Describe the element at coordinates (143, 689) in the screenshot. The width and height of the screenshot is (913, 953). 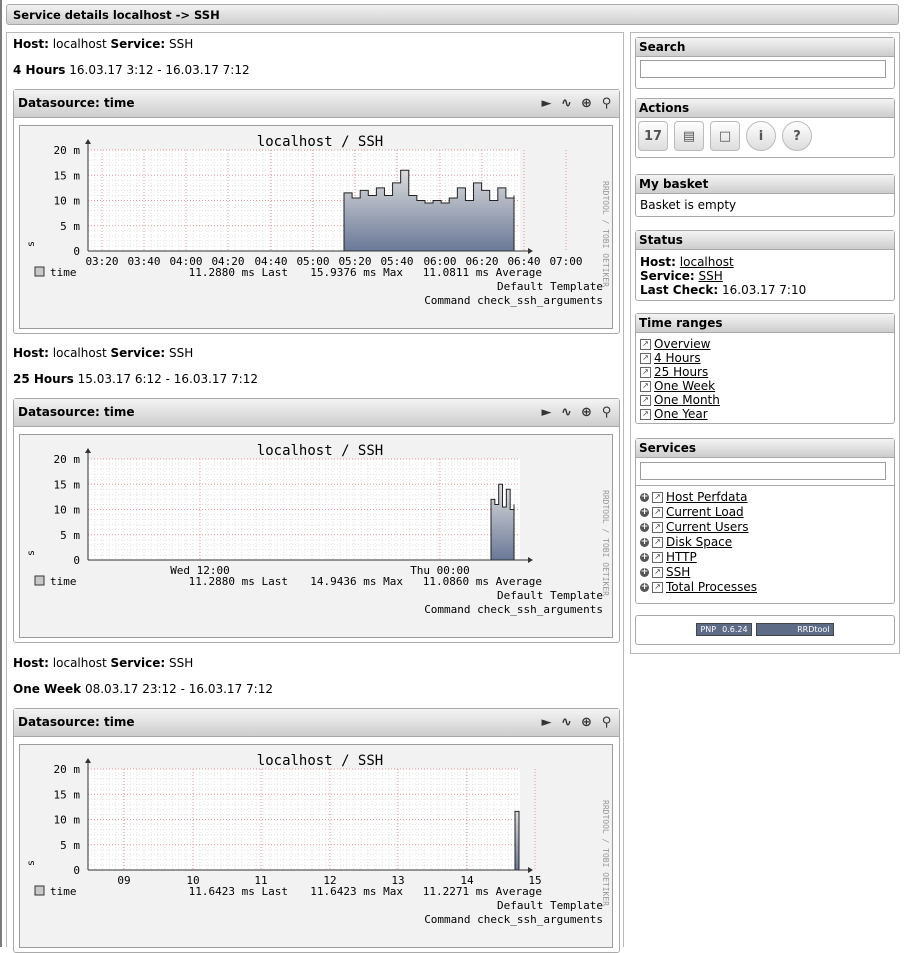
I see `range-line: One Week 08.03.17 23:12 - 16.03.17 7:12` at that location.